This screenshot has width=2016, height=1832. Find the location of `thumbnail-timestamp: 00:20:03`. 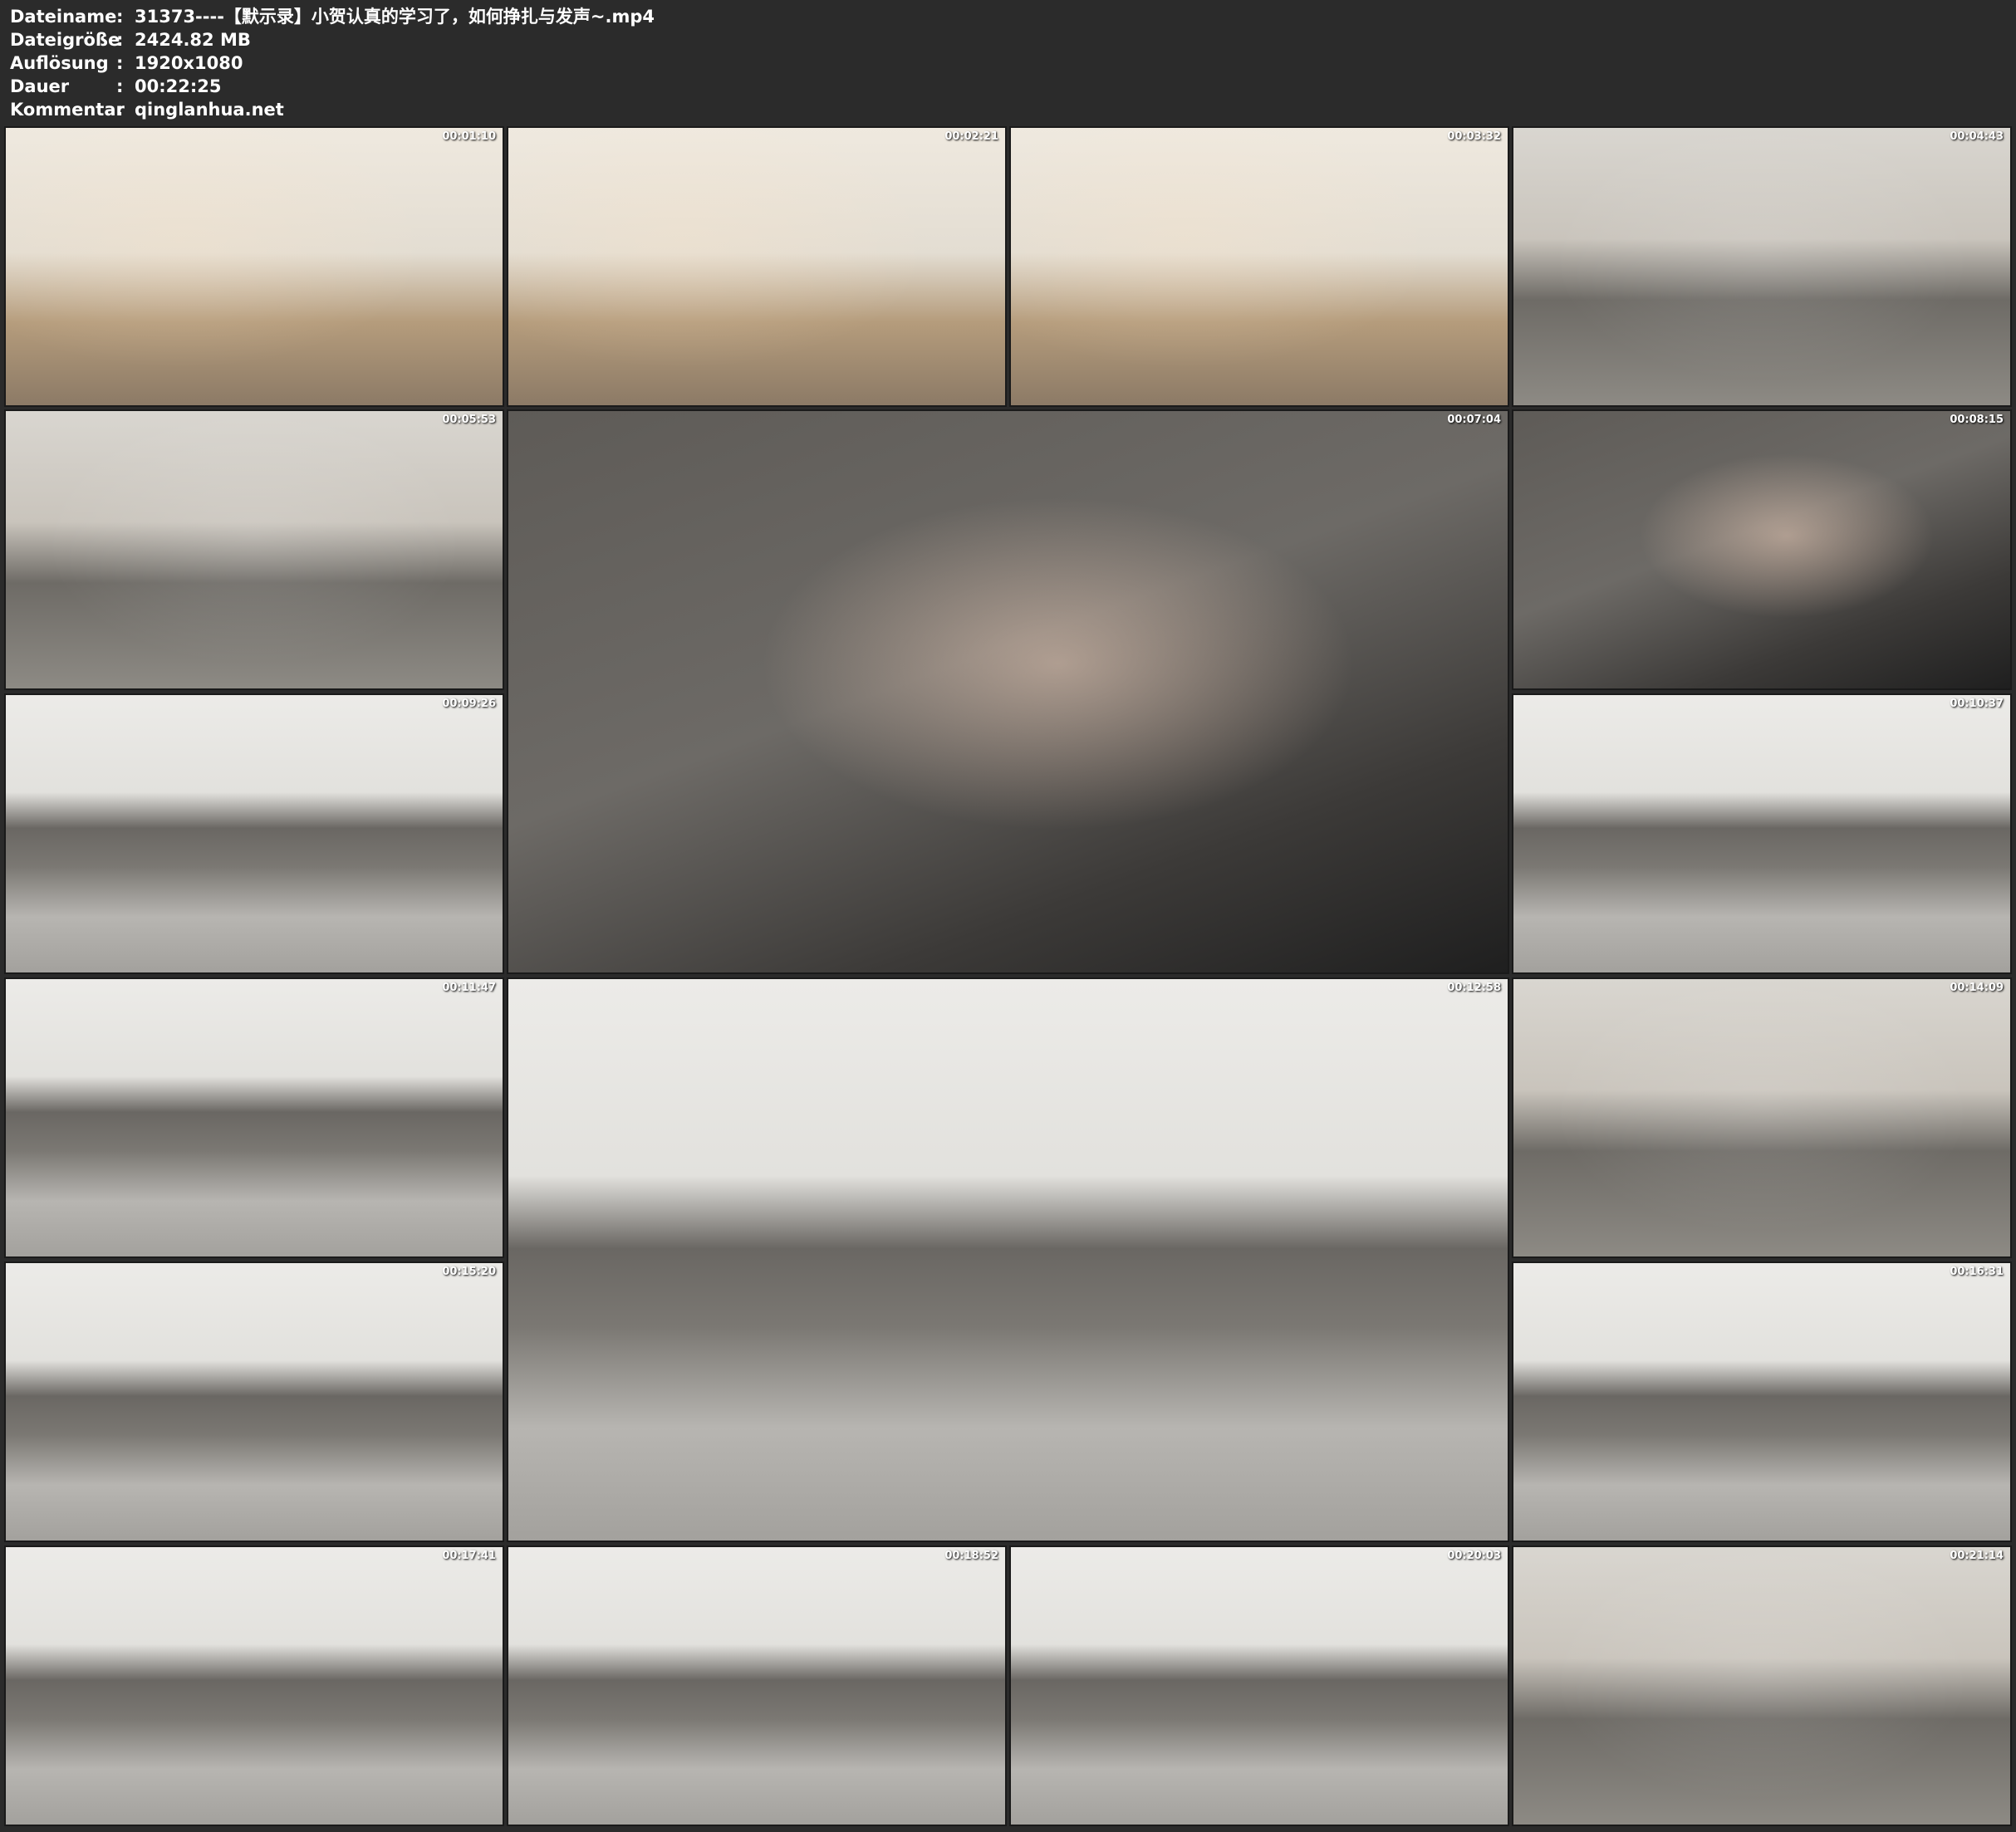

thumbnail-timestamp: 00:20:03 is located at coordinates (1474, 1556).